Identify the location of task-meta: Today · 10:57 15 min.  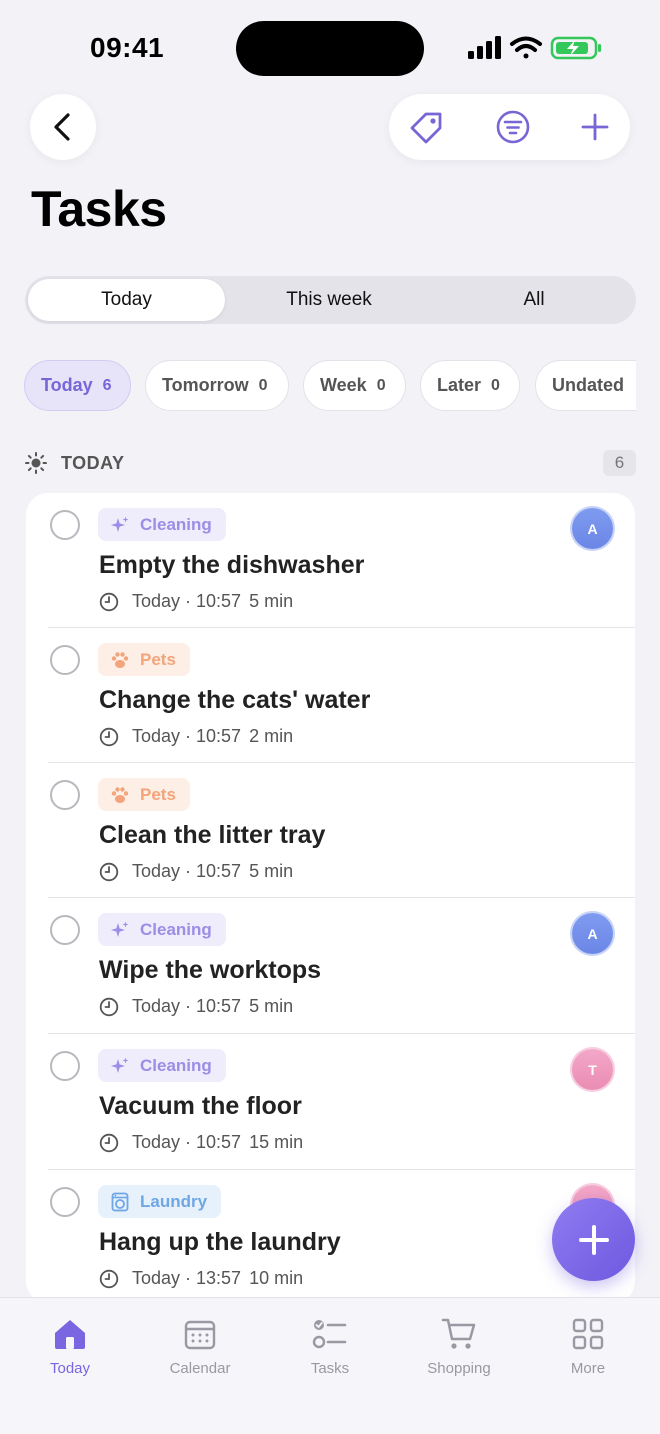
(201, 1142).